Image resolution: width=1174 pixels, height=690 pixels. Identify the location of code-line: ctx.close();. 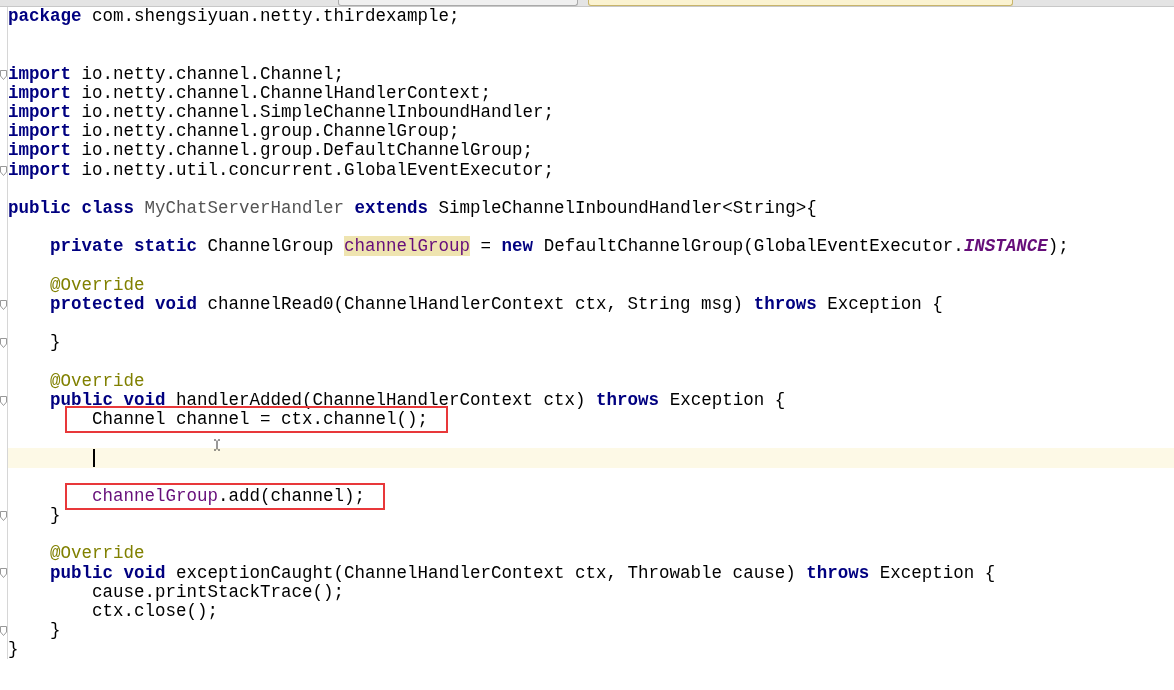
(155, 611).